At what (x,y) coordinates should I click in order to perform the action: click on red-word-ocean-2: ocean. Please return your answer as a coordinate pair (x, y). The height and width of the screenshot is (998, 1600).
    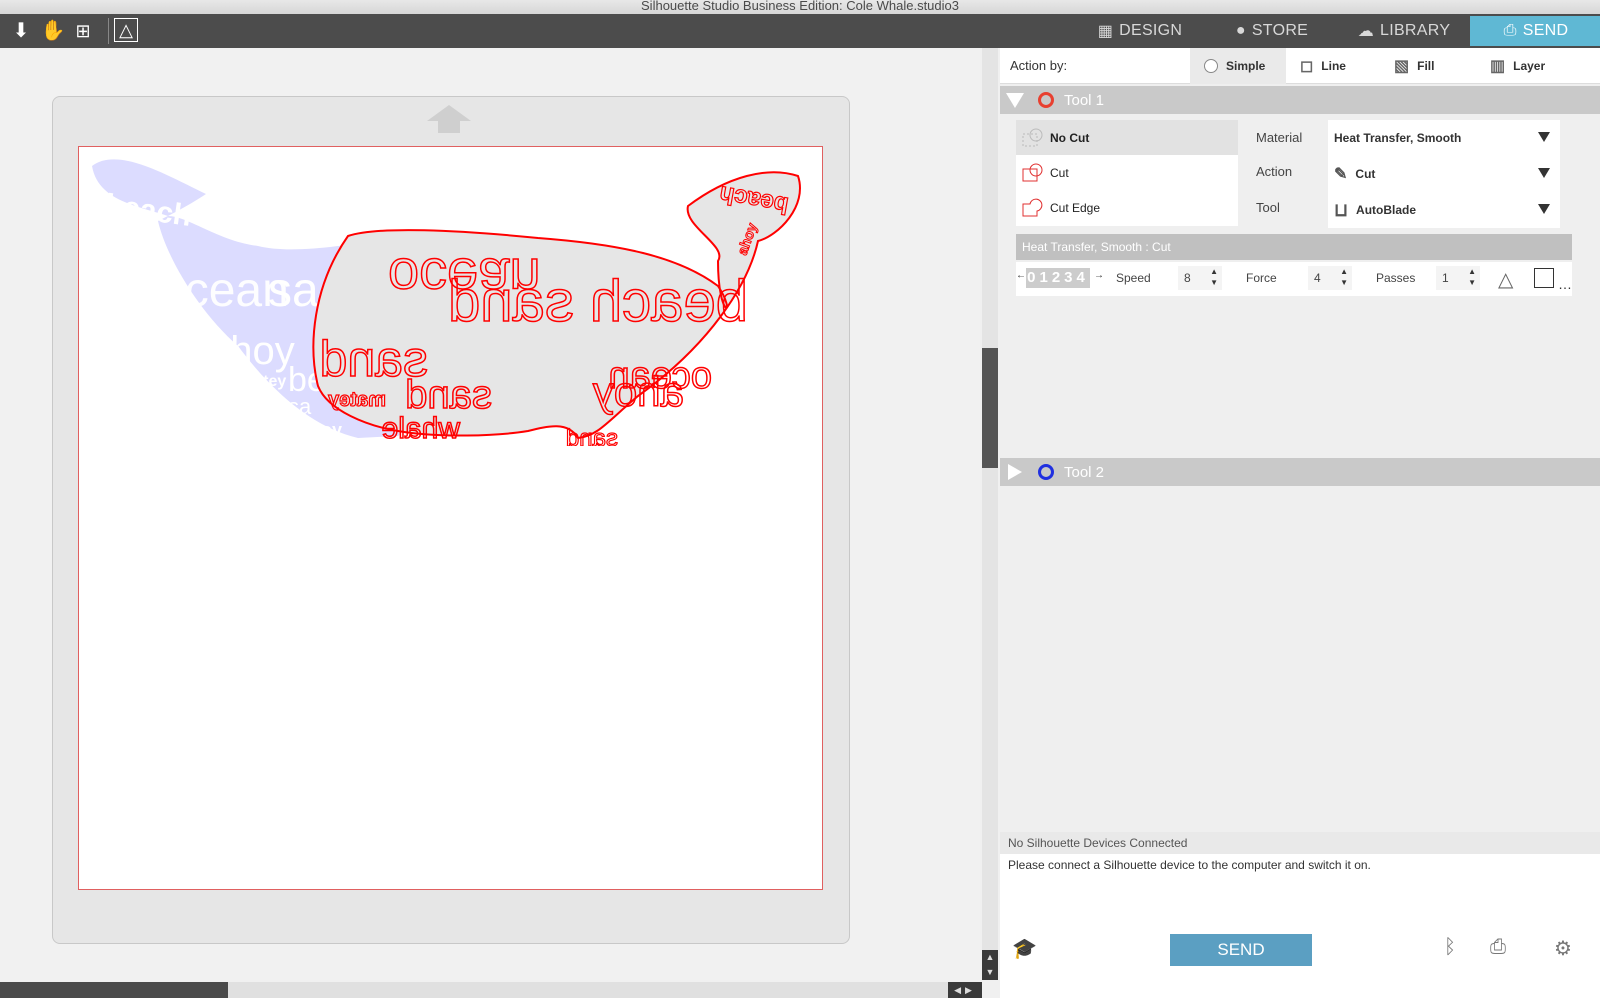
    Looking at the image, I should click on (660, 376).